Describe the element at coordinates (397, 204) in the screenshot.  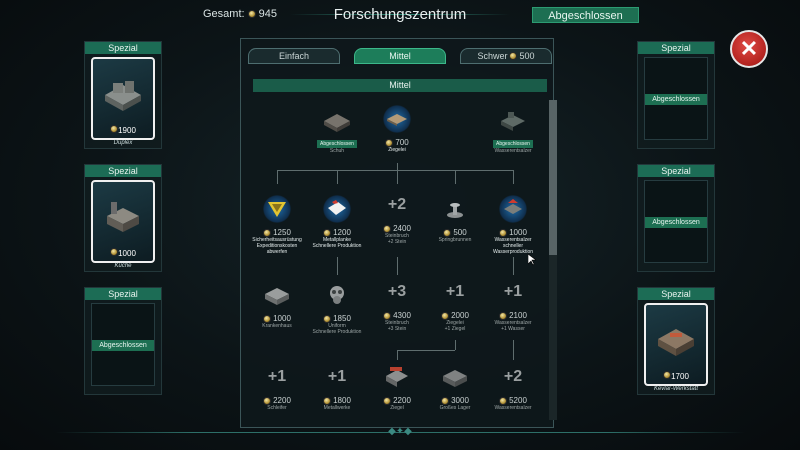
I see `stone-quarry-icon: +2` at that location.